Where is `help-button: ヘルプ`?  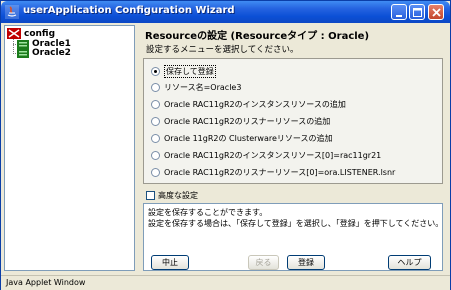
help-button: ヘルプ is located at coordinates (409, 262).